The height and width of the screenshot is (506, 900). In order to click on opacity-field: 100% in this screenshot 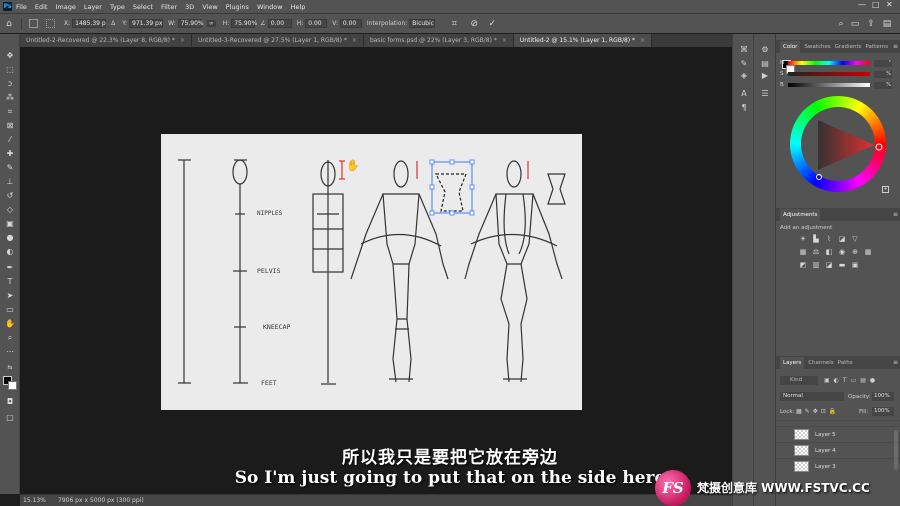, I will do `click(883, 396)`.